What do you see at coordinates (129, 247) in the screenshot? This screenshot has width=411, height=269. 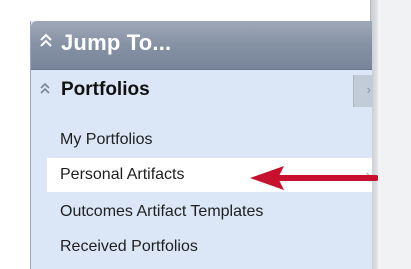 I see `menu-item-label: Received Portfolios` at bounding box center [129, 247].